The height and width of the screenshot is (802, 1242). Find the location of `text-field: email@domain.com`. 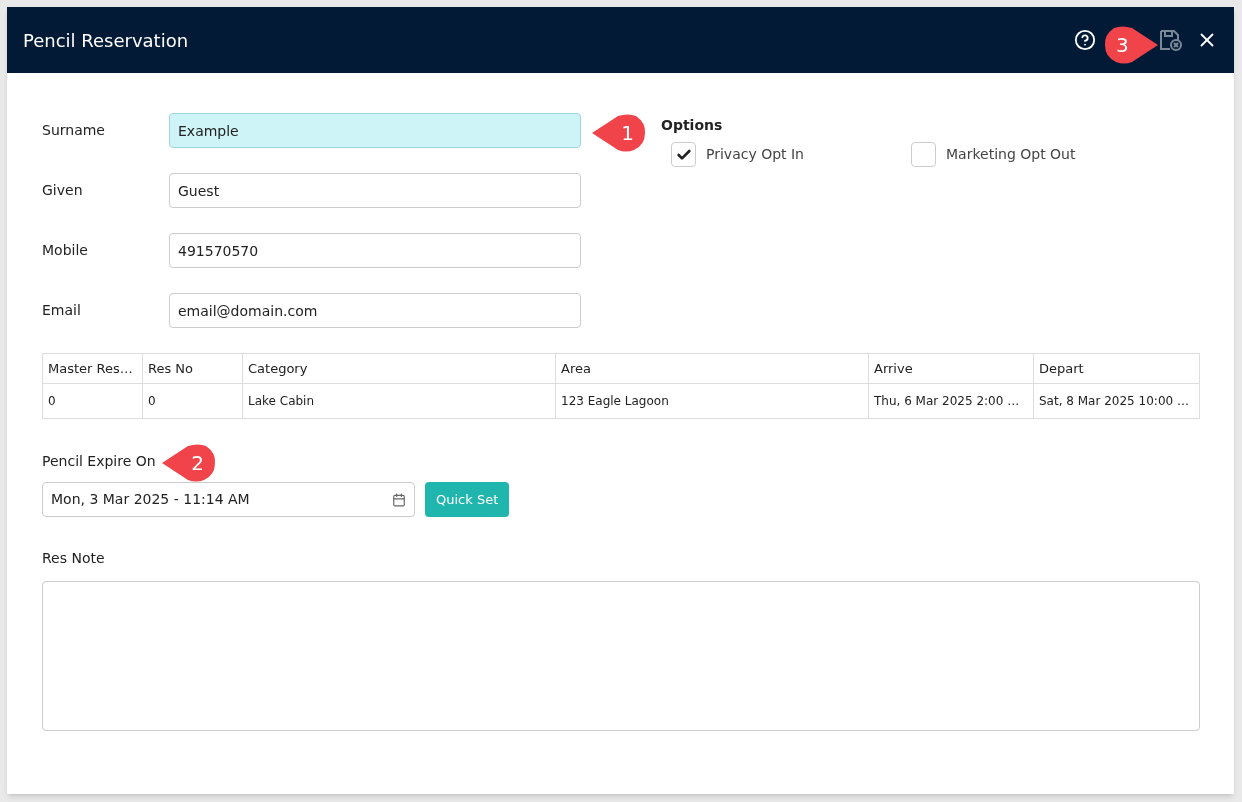

text-field: email@domain.com is located at coordinates (375, 310).